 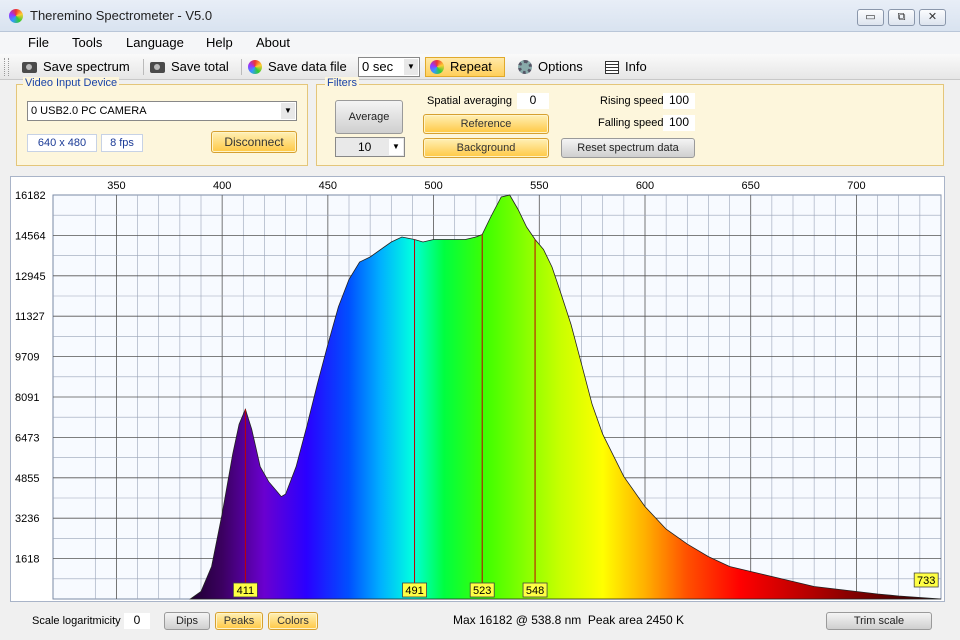 I want to click on average-value-select: 10 ▼, so click(x=370, y=147).